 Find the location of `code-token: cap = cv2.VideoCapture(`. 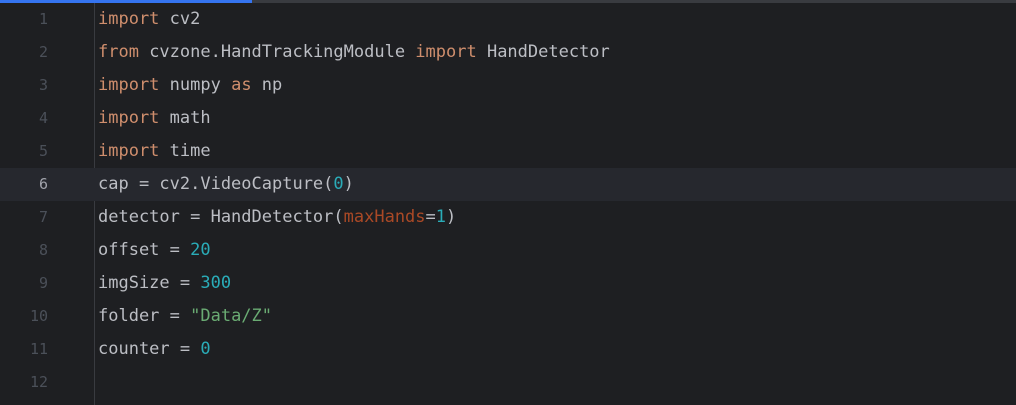

code-token: cap = cv2.VideoCapture( is located at coordinates (216, 184).